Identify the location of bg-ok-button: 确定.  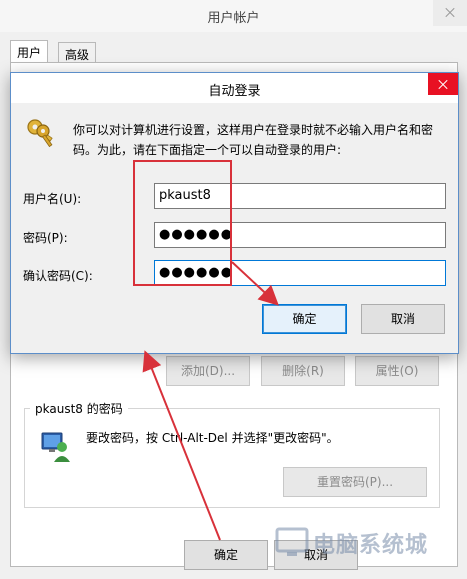
(226, 555).